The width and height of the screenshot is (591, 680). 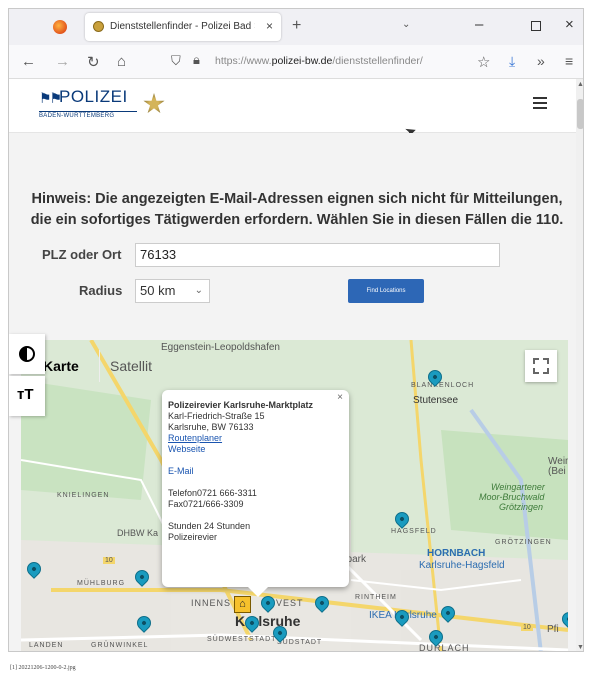 What do you see at coordinates (242, 639) in the screenshot?
I see `map-label-sudweststadt: SÜDWESTSTADT` at bounding box center [242, 639].